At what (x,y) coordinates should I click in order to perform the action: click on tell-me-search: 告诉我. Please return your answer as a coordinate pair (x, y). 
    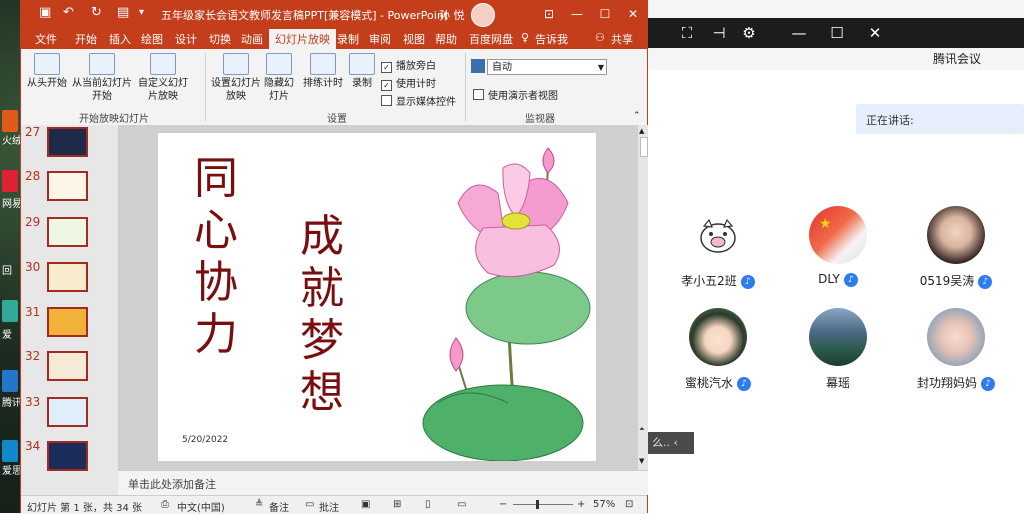
    Looking at the image, I should click on (551, 39).